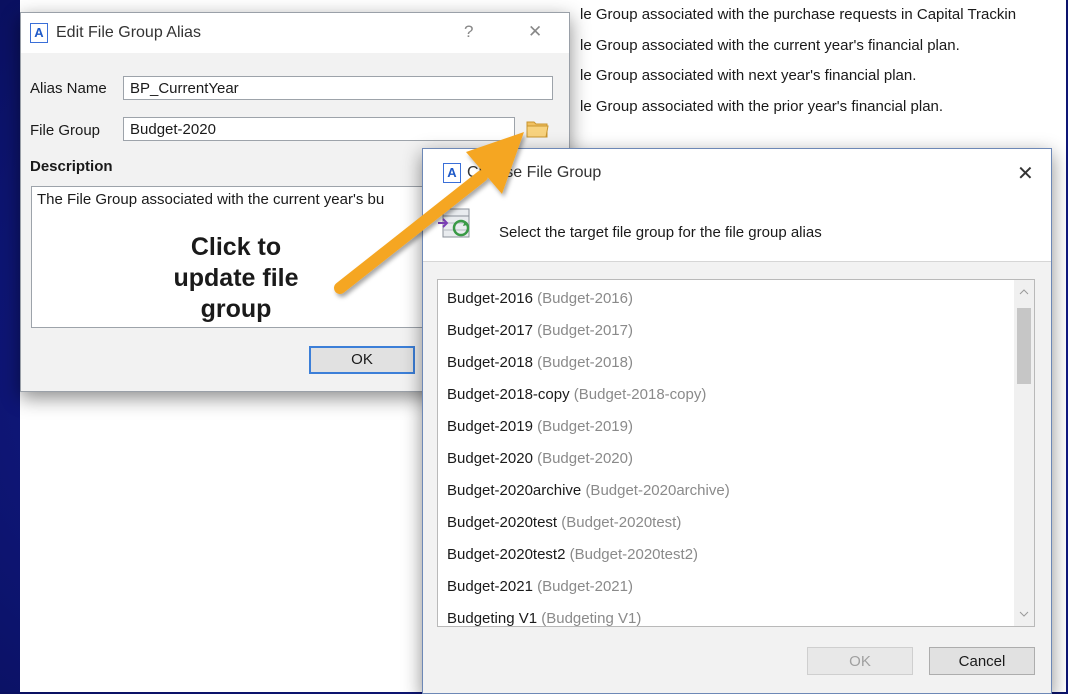  Describe the element at coordinates (338, 88) in the screenshot. I see `alias-name-input: BP_CurrentYear` at that location.